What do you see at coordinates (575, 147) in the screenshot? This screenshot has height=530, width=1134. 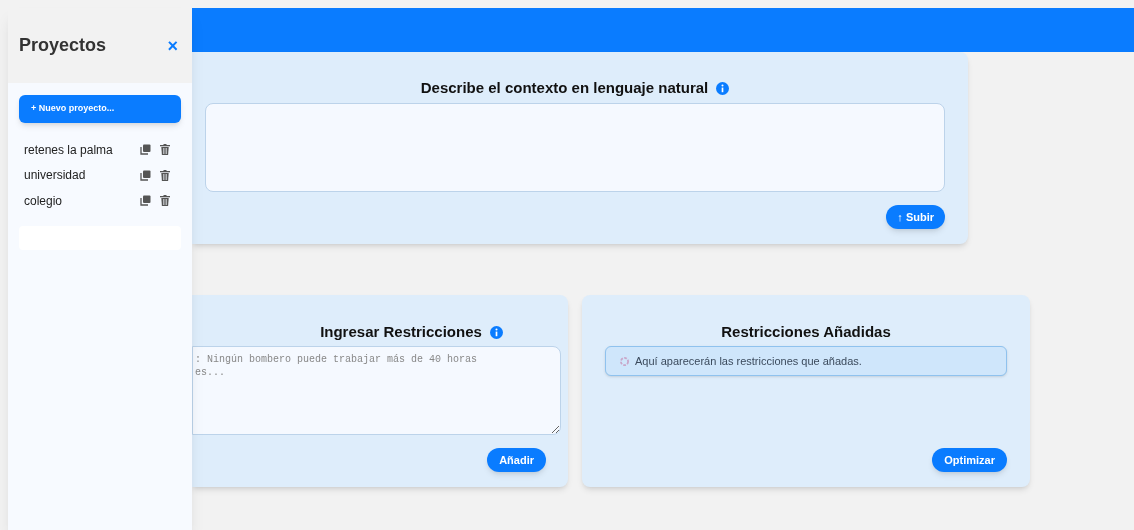 I see `context-input` at bounding box center [575, 147].